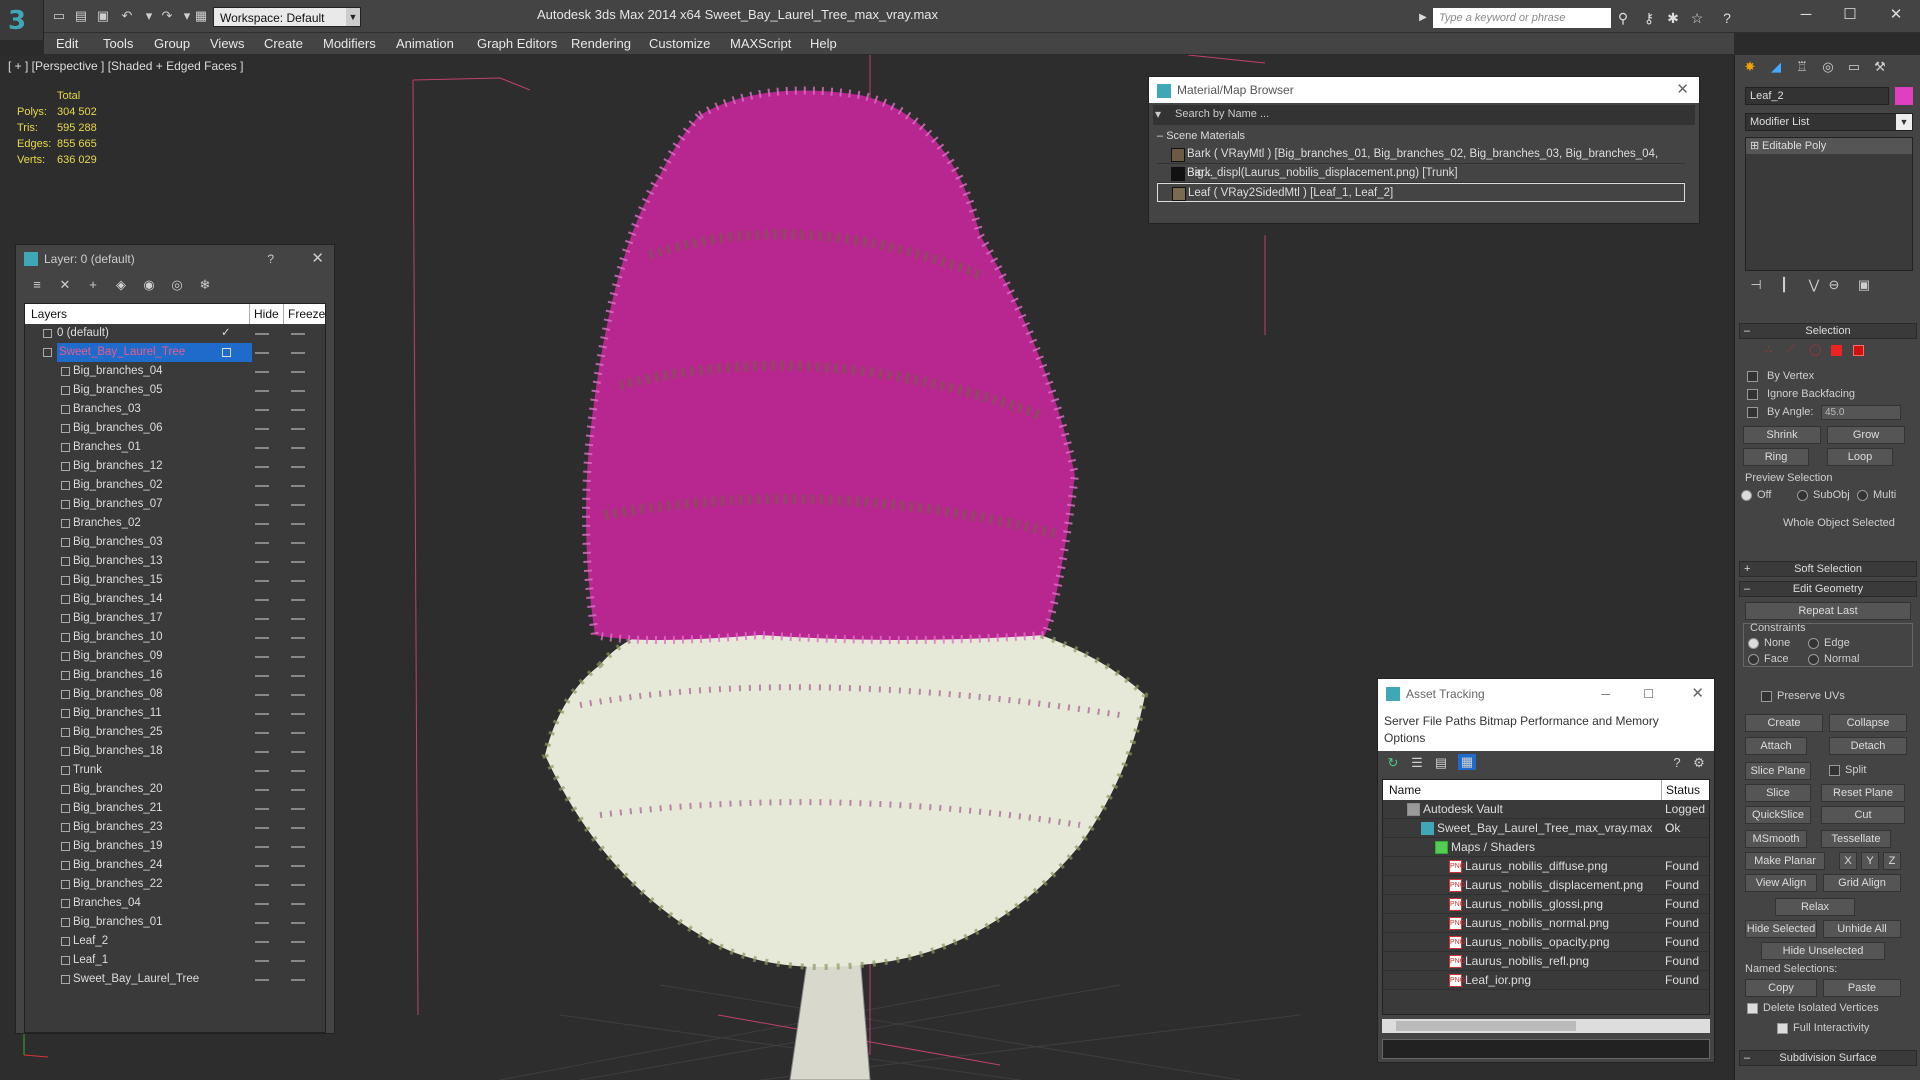  What do you see at coordinates (1776, 746) in the screenshot?
I see `attach-button: Attach` at bounding box center [1776, 746].